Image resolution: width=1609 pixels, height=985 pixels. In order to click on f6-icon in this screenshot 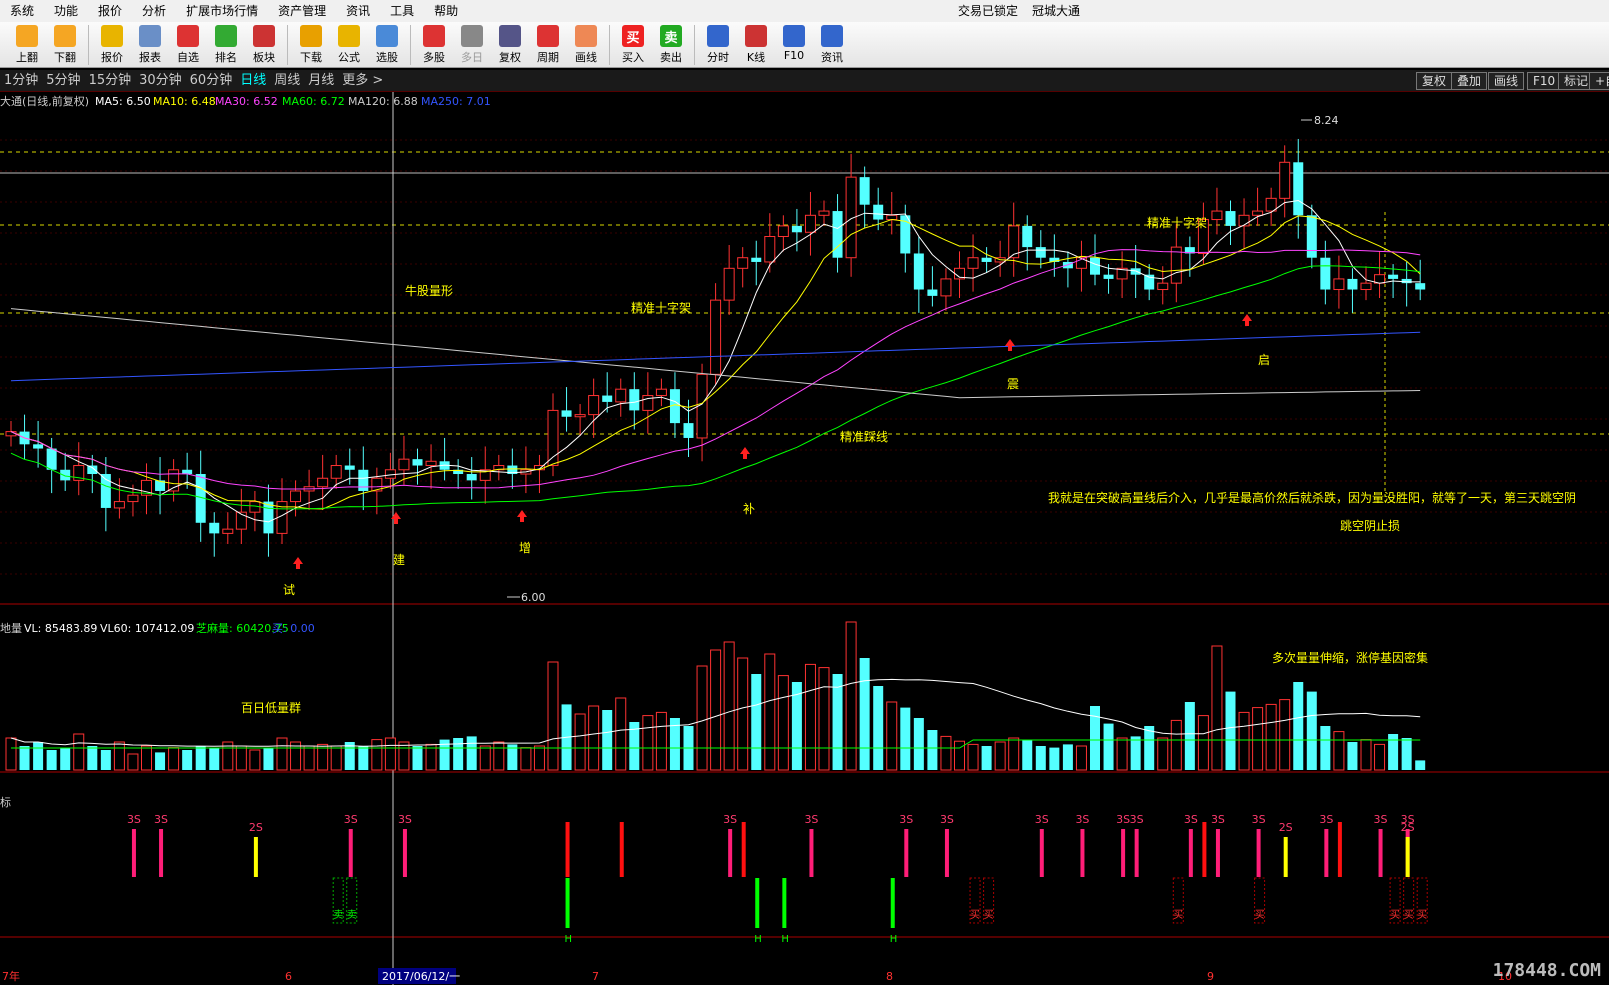, I will do `click(188, 36)`.